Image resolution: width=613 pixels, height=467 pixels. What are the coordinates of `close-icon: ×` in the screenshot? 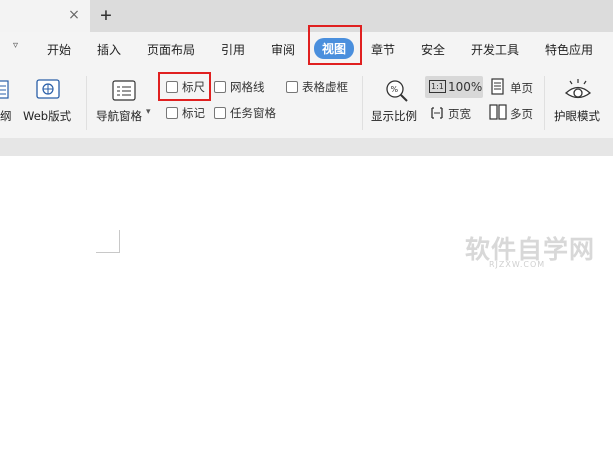 It's located at (74, 15).